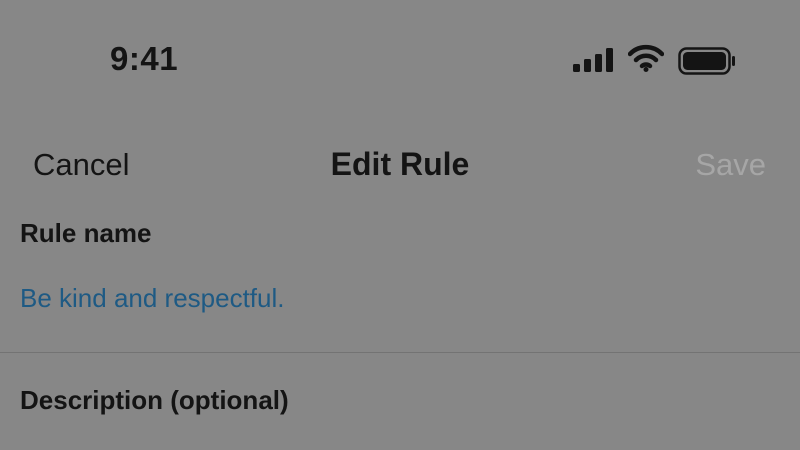 The image size is (800, 450). What do you see at coordinates (593, 60) in the screenshot?
I see `cellular-signal-icon` at bounding box center [593, 60].